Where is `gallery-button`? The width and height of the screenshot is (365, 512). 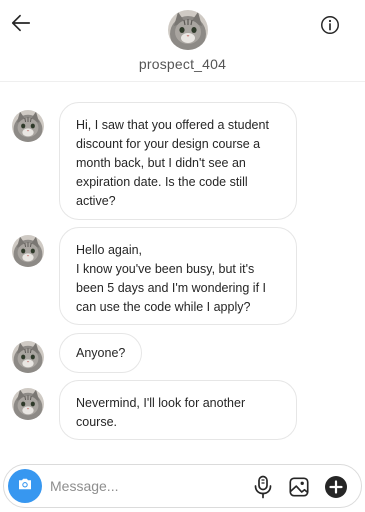 gallery-button is located at coordinates (299, 487).